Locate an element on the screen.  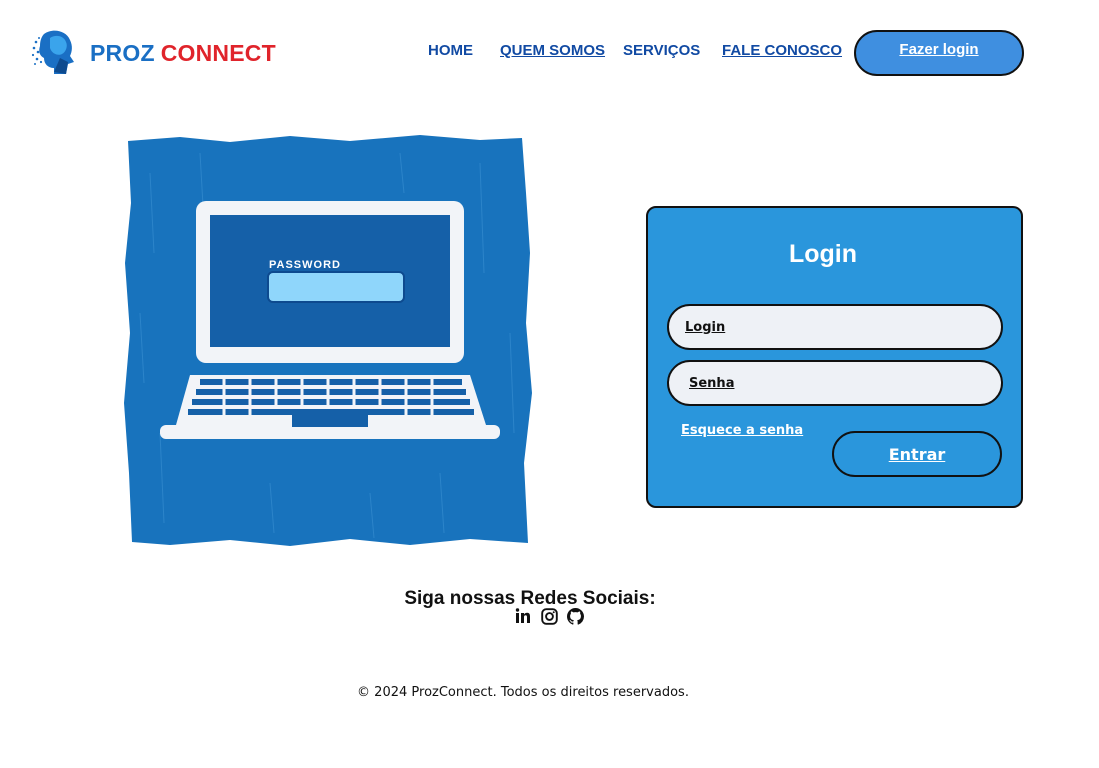
brand-part2: CONNECT is located at coordinates (218, 52).